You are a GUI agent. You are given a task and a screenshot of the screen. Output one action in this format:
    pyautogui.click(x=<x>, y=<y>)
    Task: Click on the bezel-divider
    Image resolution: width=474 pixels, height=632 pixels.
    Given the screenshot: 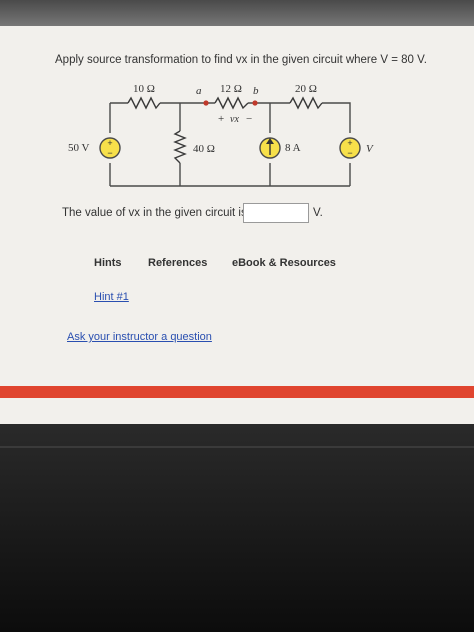 What is the action you would take?
    pyautogui.click(x=237, y=447)
    